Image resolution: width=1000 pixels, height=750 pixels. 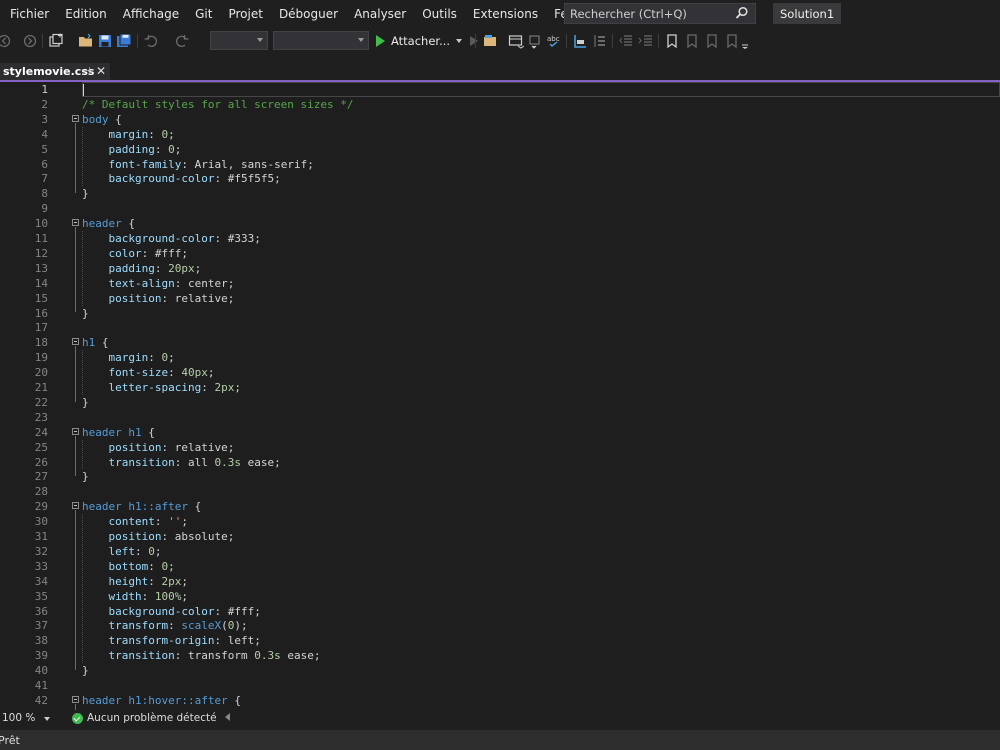 What do you see at coordinates (500, 193) in the screenshot?
I see `code-line: 8}` at bounding box center [500, 193].